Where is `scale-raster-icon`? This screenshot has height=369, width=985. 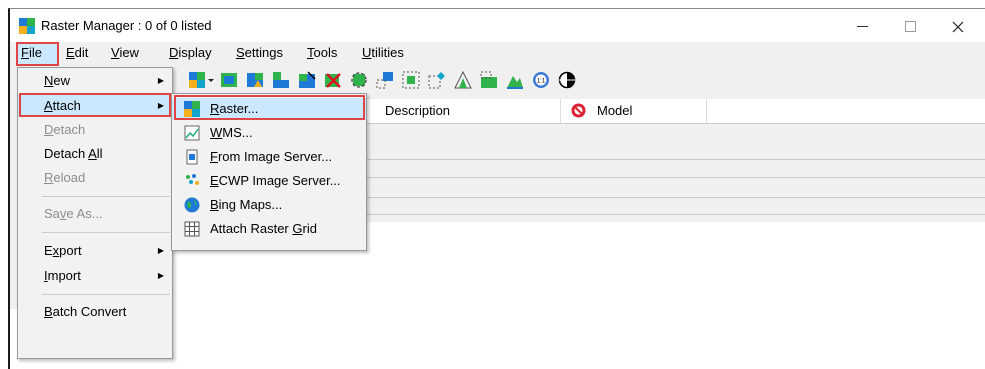
scale-raster-icon is located at coordinates (463, 80).